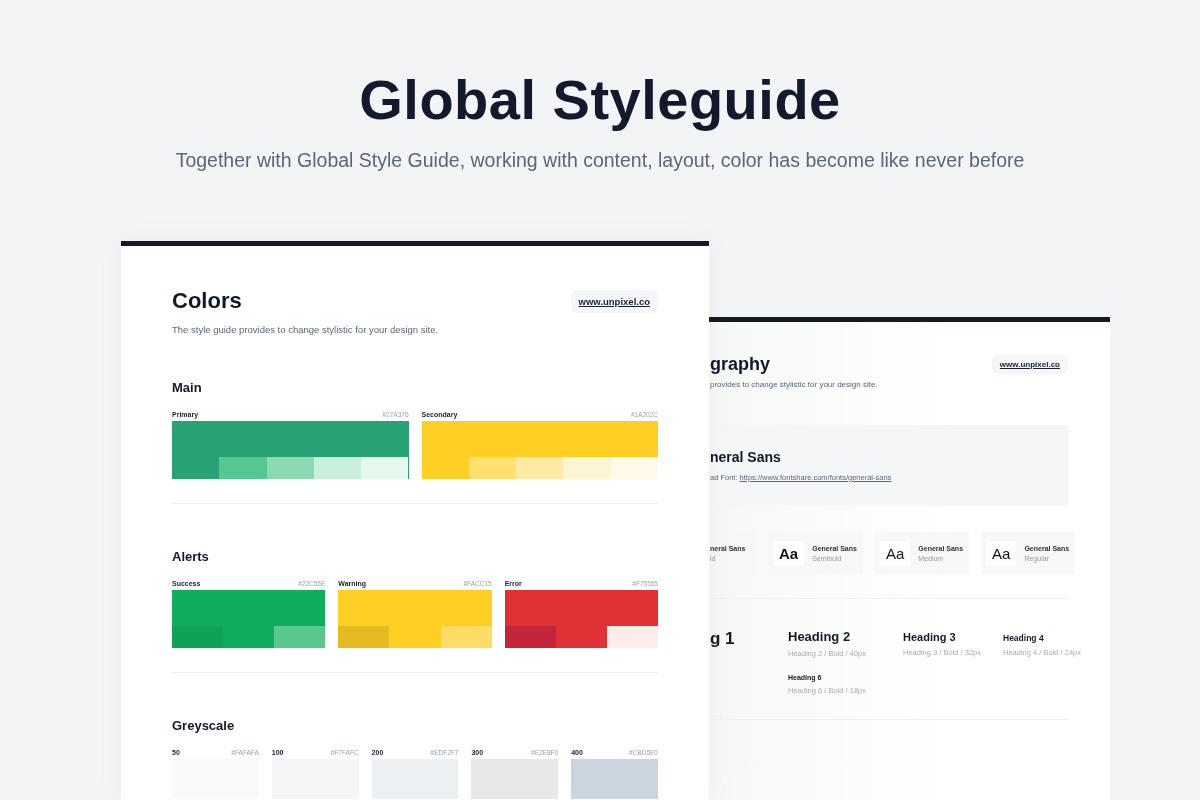 This screenshot has width=1200, height=800. I want to click on page-title: Global Styleguide, so click(600, 100).